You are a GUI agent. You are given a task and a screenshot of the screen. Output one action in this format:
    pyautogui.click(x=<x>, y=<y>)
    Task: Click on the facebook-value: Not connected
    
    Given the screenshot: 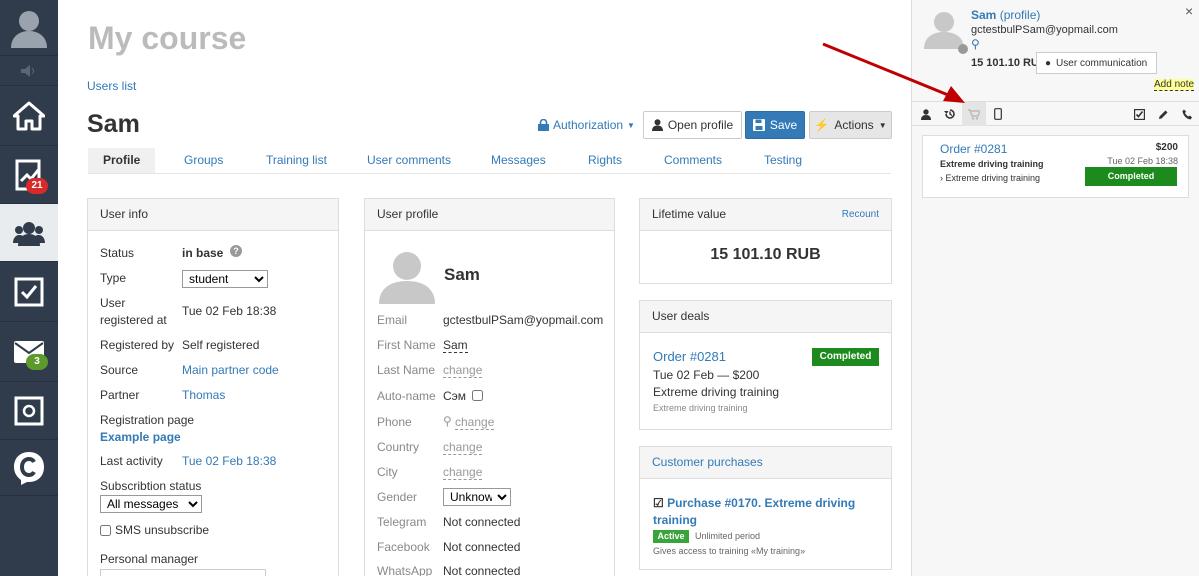 What is the action you would take?
    pyautogui.click(x=482, y=547)
    